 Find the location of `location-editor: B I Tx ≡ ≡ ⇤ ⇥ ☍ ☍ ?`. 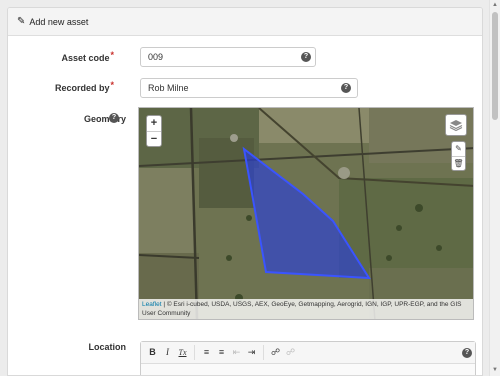

location-editor: B I Tx ≡ ≡ ⇤ ⇥ ☍ ☍ ? is located at coordinates (308, 358).